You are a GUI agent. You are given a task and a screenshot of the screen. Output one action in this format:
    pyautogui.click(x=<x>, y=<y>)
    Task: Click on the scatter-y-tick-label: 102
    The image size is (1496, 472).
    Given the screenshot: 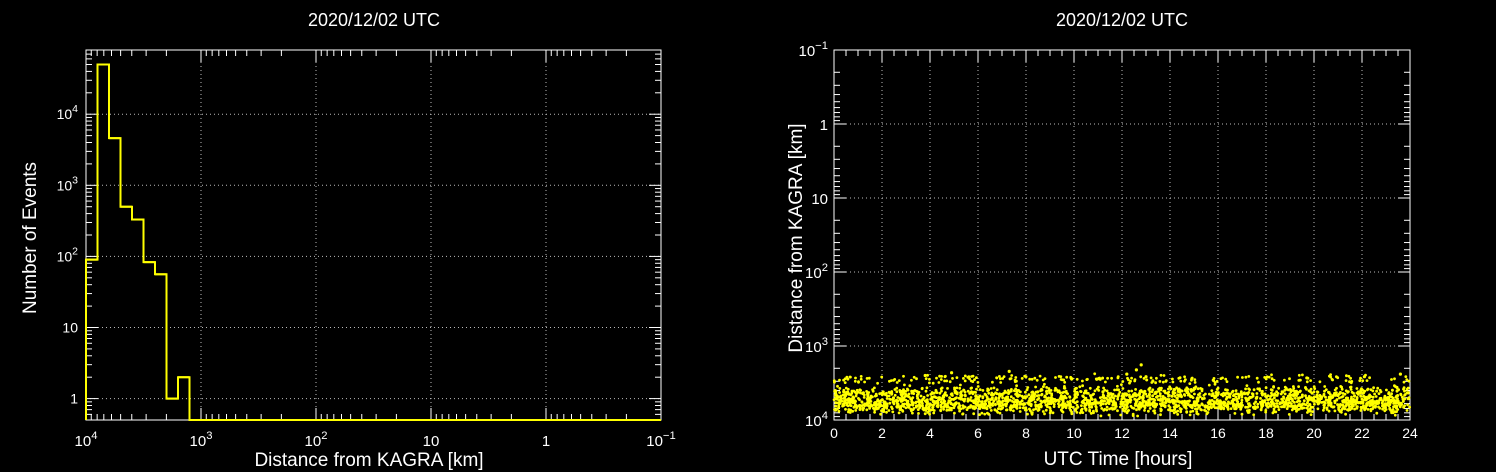 What is the action you would take?
    pyautogui.click(x=816, y=272)
    